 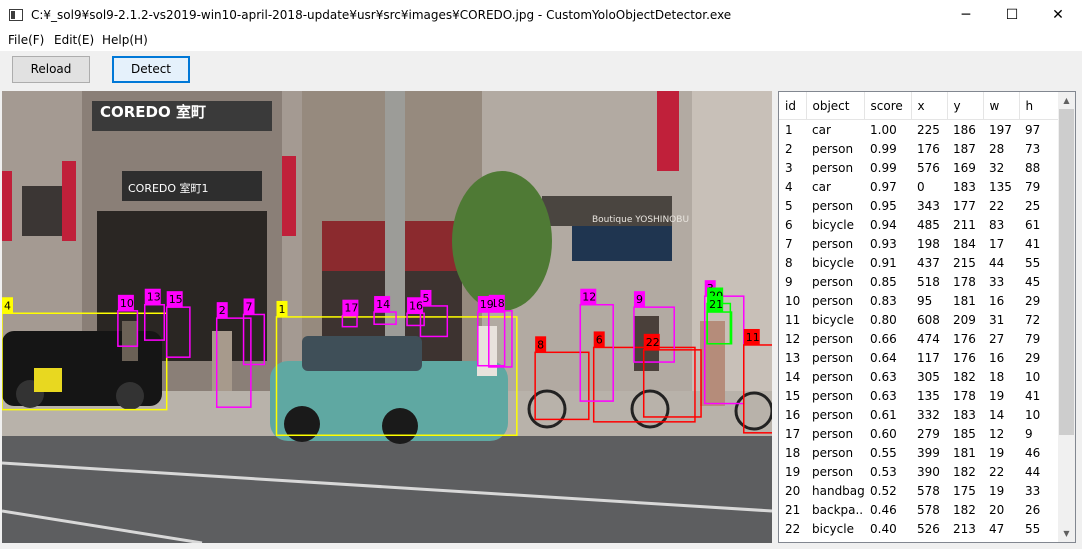 What do you see at coordinates (964, 186) in the screenshot?
I see `table-cell-y: 183` at bounding box center [964, 186].